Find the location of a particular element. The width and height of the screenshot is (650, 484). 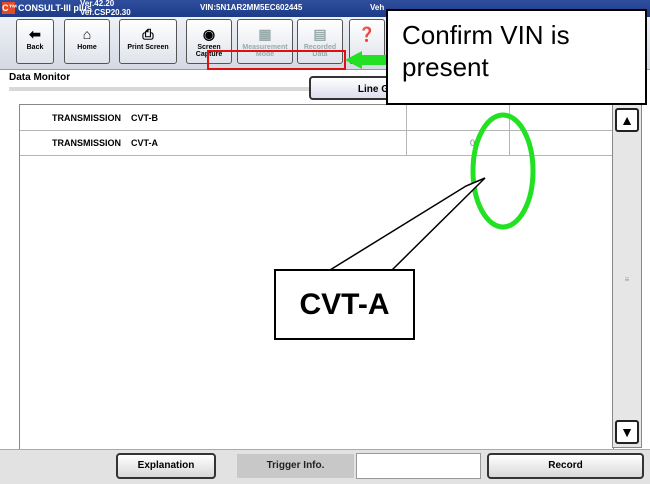

value-highlight-ellipse is located at coordinates (503, 171).